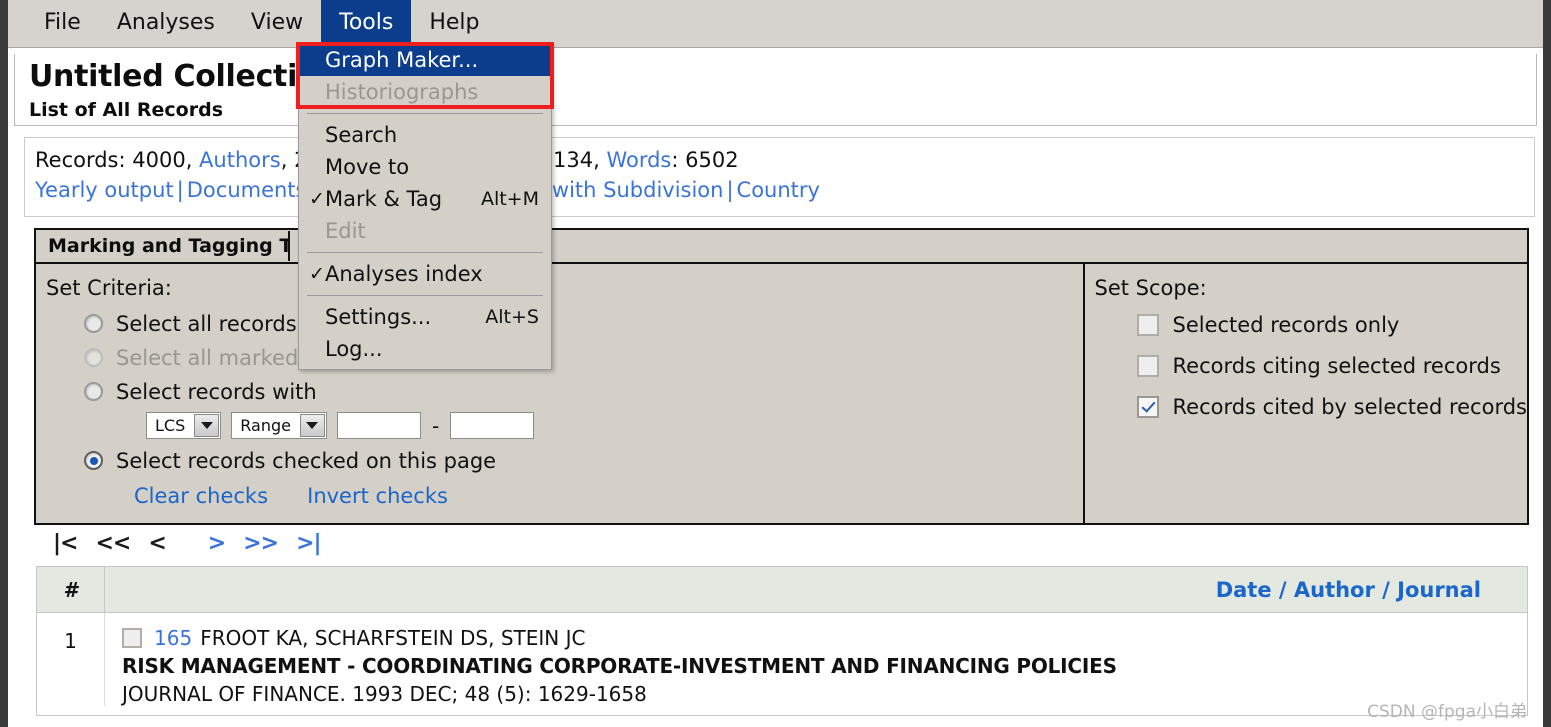 The image size is (1551, 727). Describe the element at coordinates (1336, 365) in the screenshot. I see `checkbox-label-records-citing-selected: Records citing selected records` at that location.